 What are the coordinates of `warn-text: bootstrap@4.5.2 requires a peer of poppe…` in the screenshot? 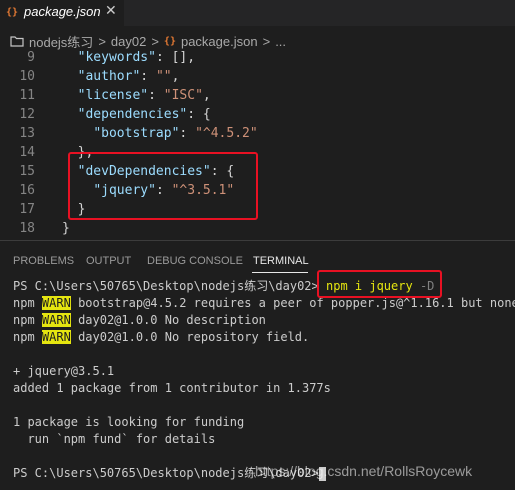 It's located at (296, 303).